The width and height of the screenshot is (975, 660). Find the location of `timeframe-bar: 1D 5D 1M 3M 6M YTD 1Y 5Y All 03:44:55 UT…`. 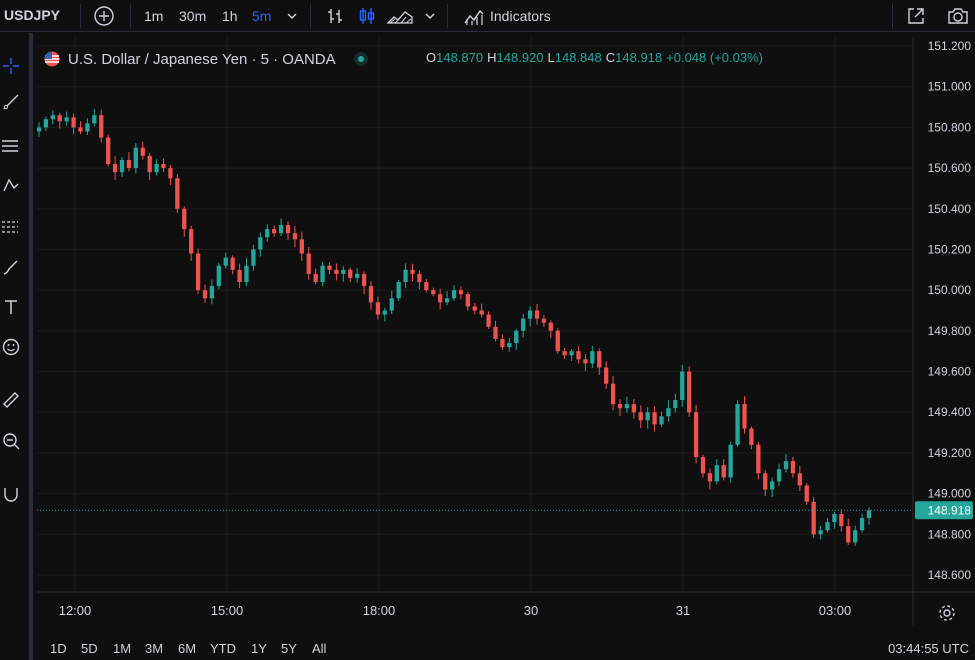

timeframe-bar: 1D 5D 1M 3M 6M YTD 1Y 5Y All 03:44:55 UT… is located at coordinates (506, 648).